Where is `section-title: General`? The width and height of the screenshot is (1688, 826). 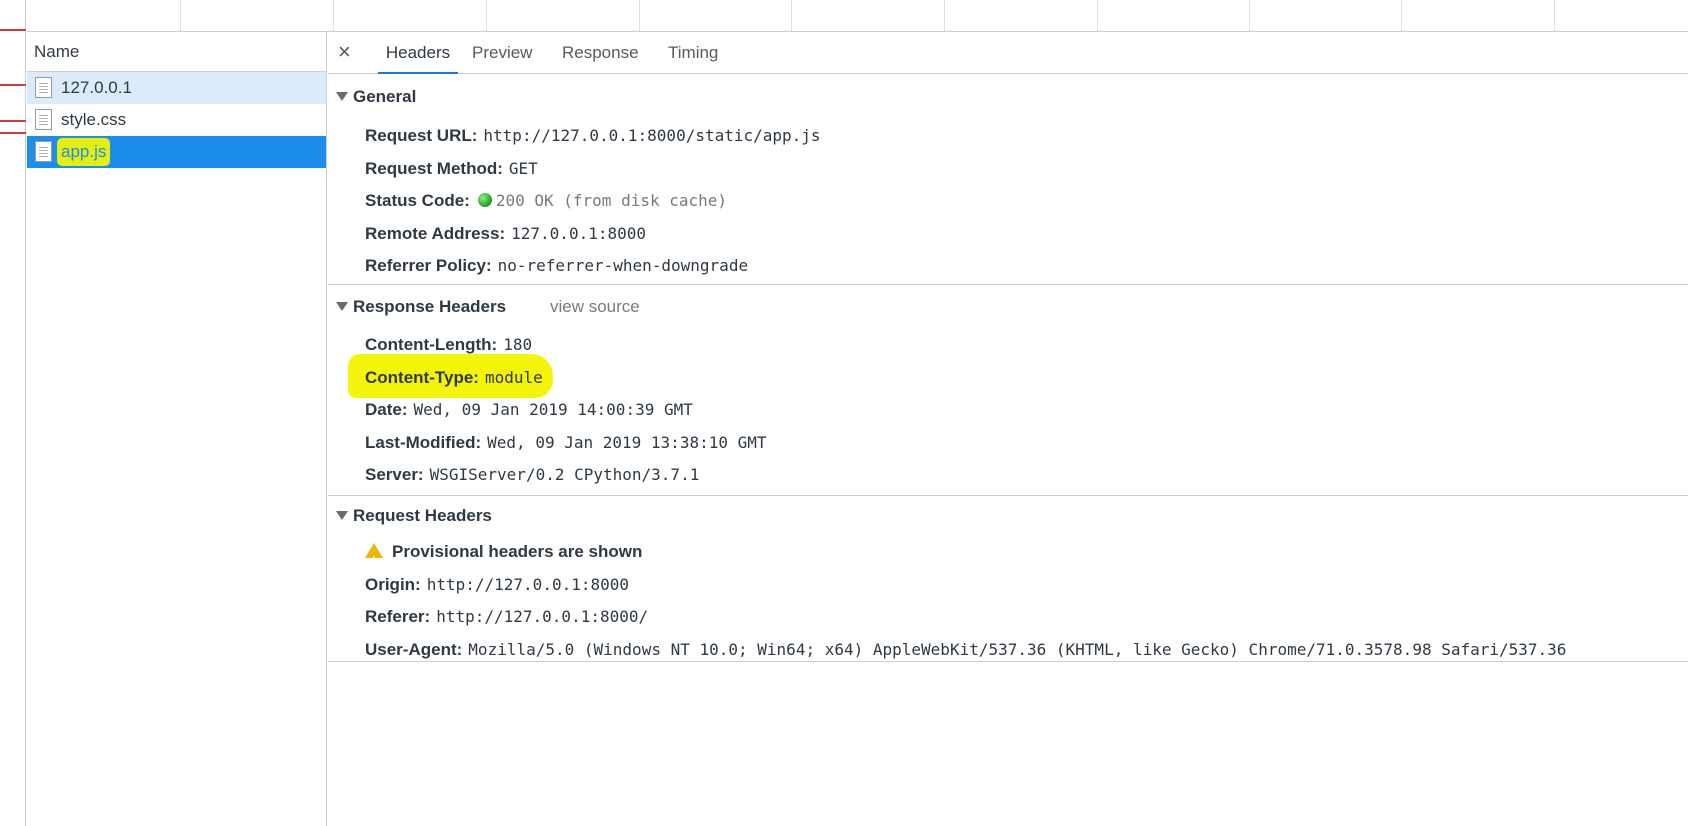 section-title: General is located at coordinates (385, 96).